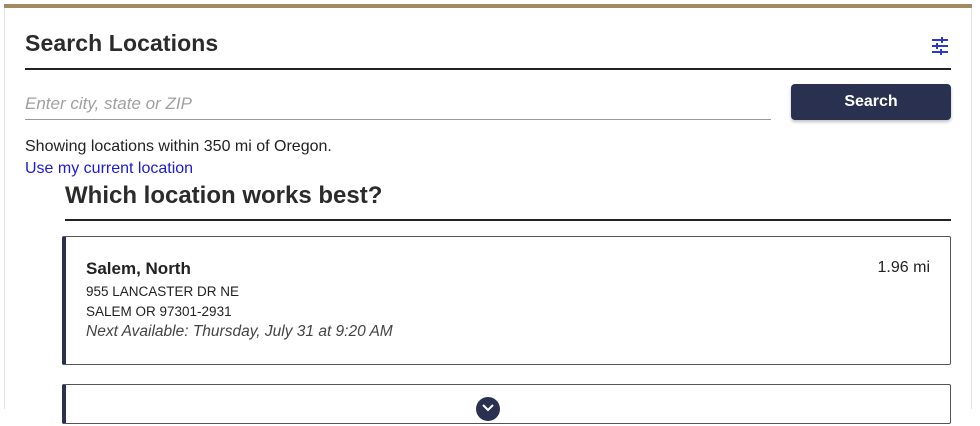 Image resolution: width=980 pixels, height=426 pixels. I want to click on filter-button, so click(940, 46).